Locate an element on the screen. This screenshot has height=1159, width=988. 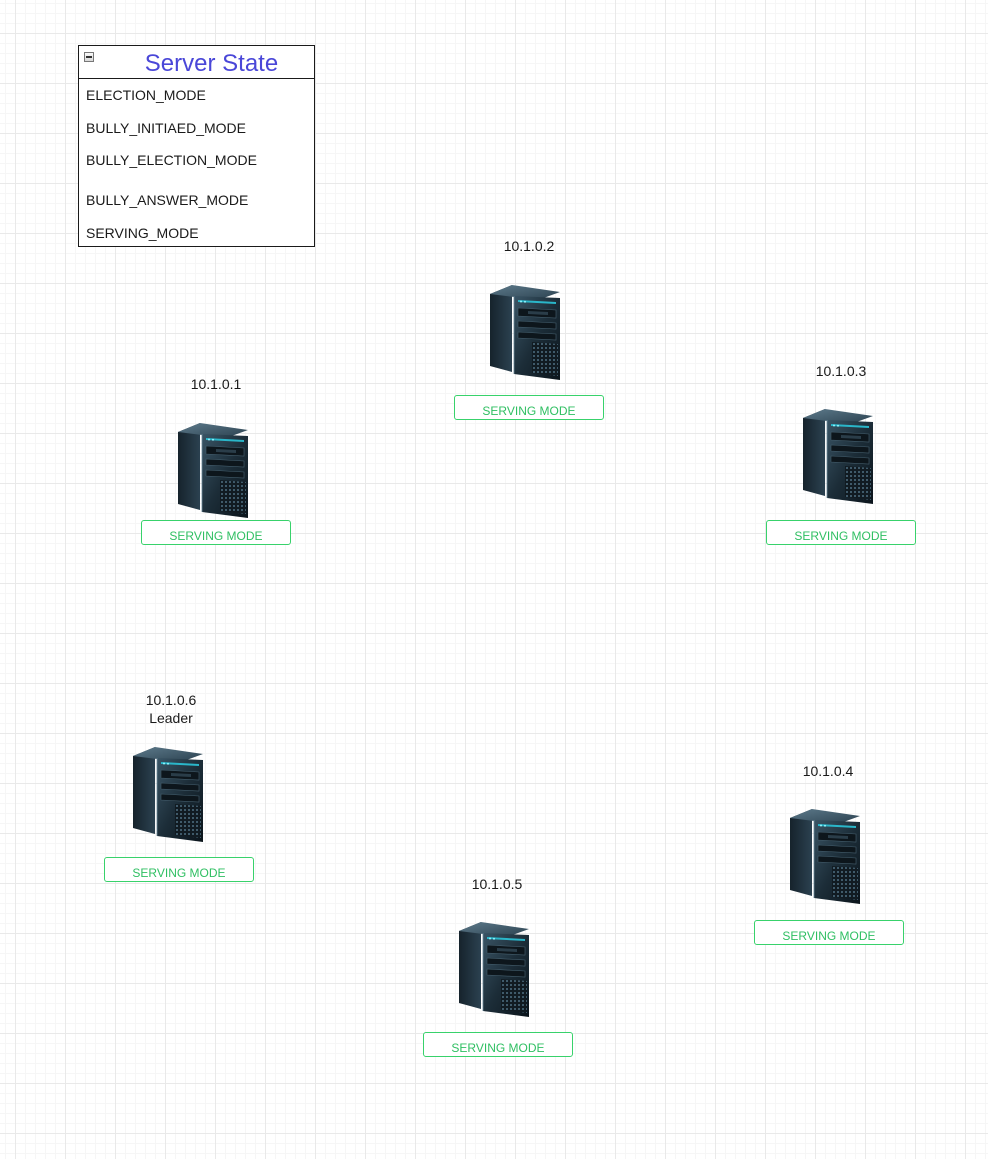
node-ip-label: 10.1.0.1 is located at coordinates (216, 384).